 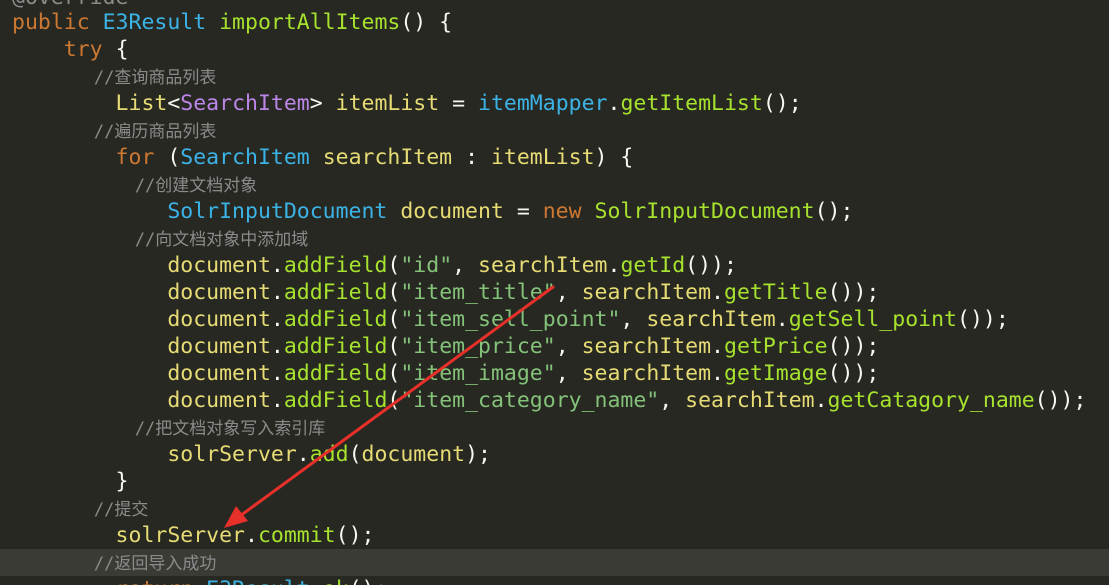 What do you see at coordinates (70, 481) in the screenshot?
I see `code-line: }` at bounding box center [70, 481].